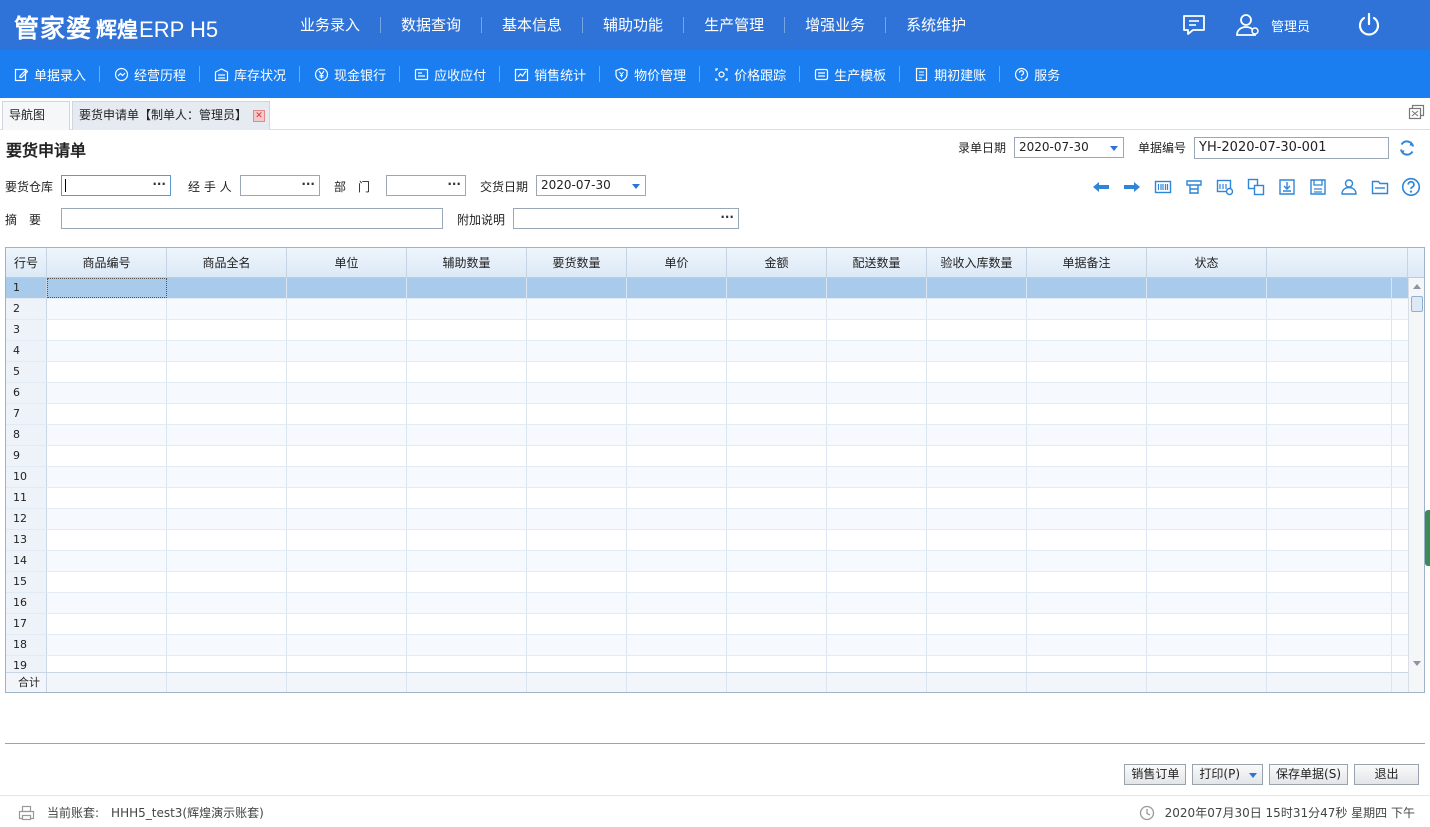 This screenshot has width=1430, height=827. What do you see at coordinates (1131, 187) in the screenshot?
I see `next-button` at bounding box center [1131, 187].